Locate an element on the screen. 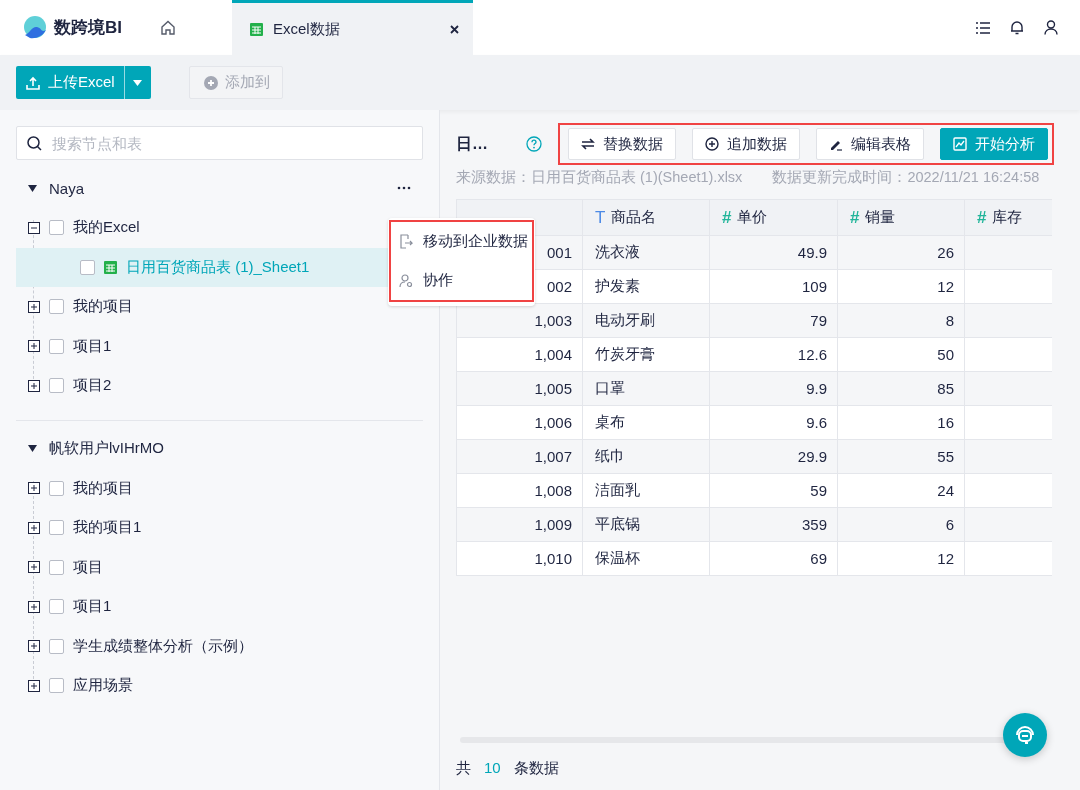 This screenshot has width=1080, height=790. table-cell: 79 is located at coordinates (773, 320).